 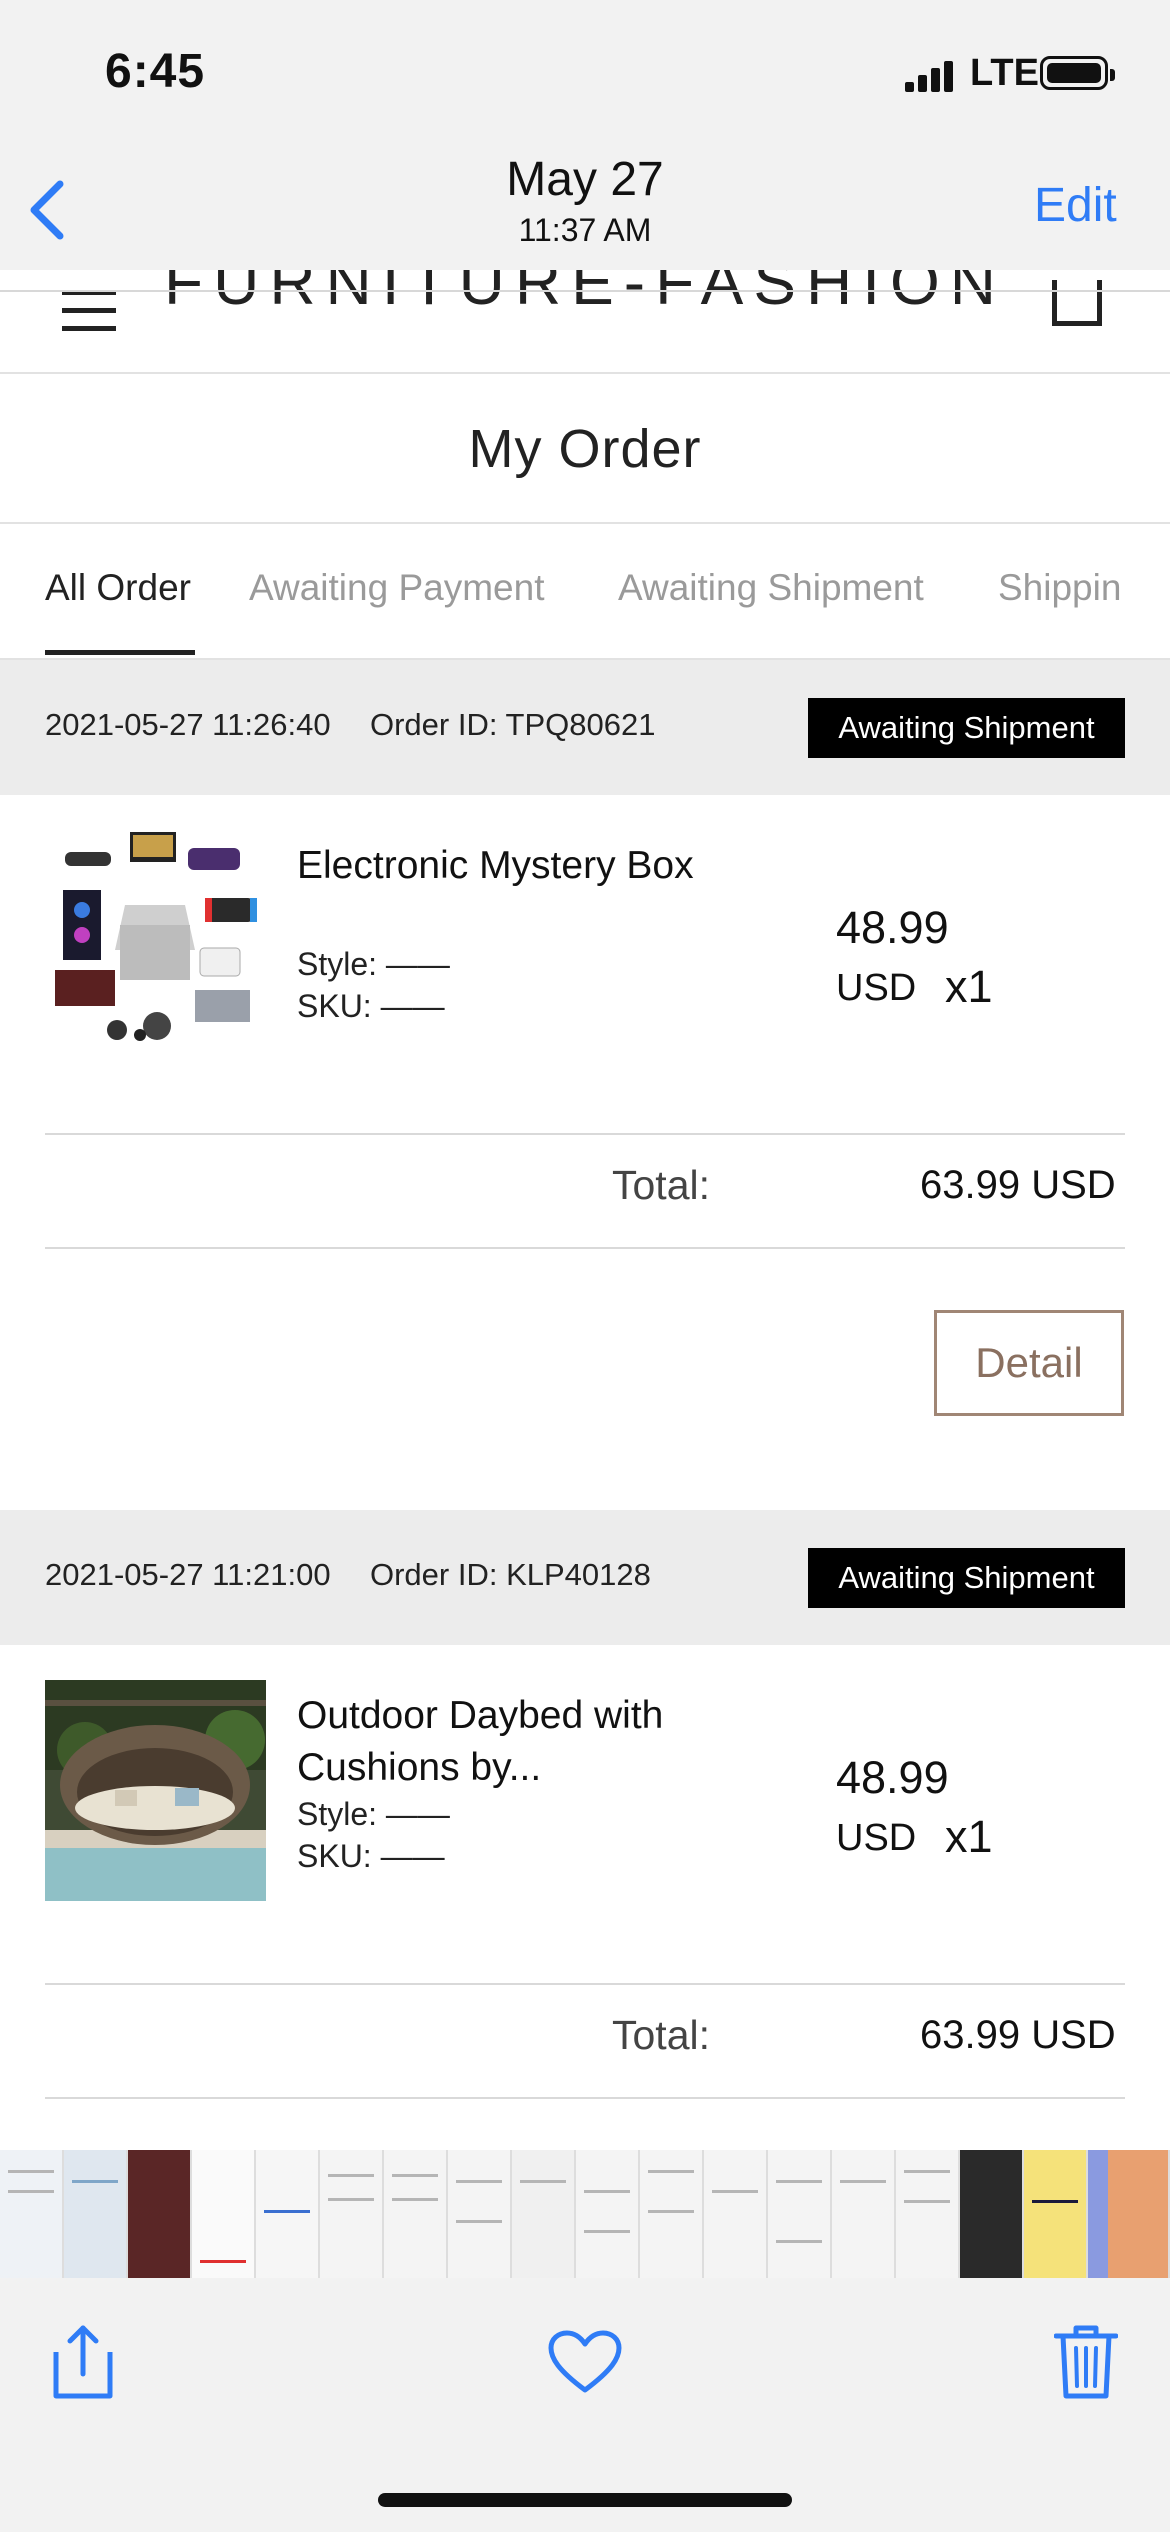 I want to click on home-indicator, so click(x=585, y=2500).